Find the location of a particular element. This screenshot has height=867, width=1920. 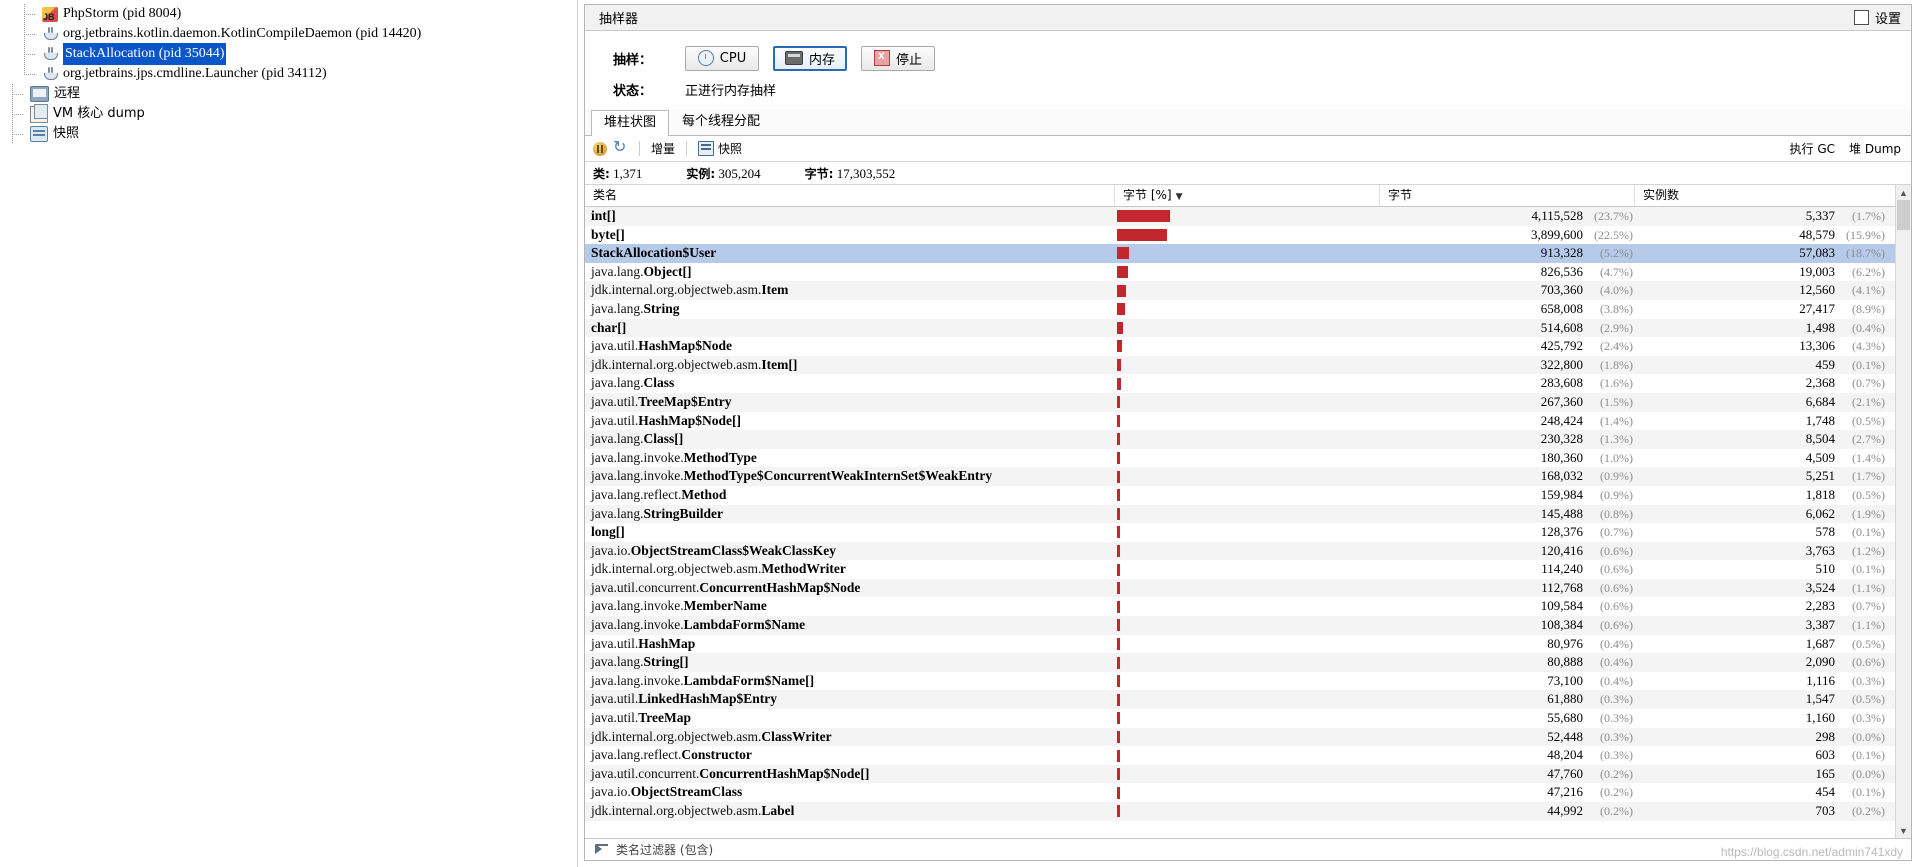

sample-label: 抽样： is located at coordinates (633, 60).